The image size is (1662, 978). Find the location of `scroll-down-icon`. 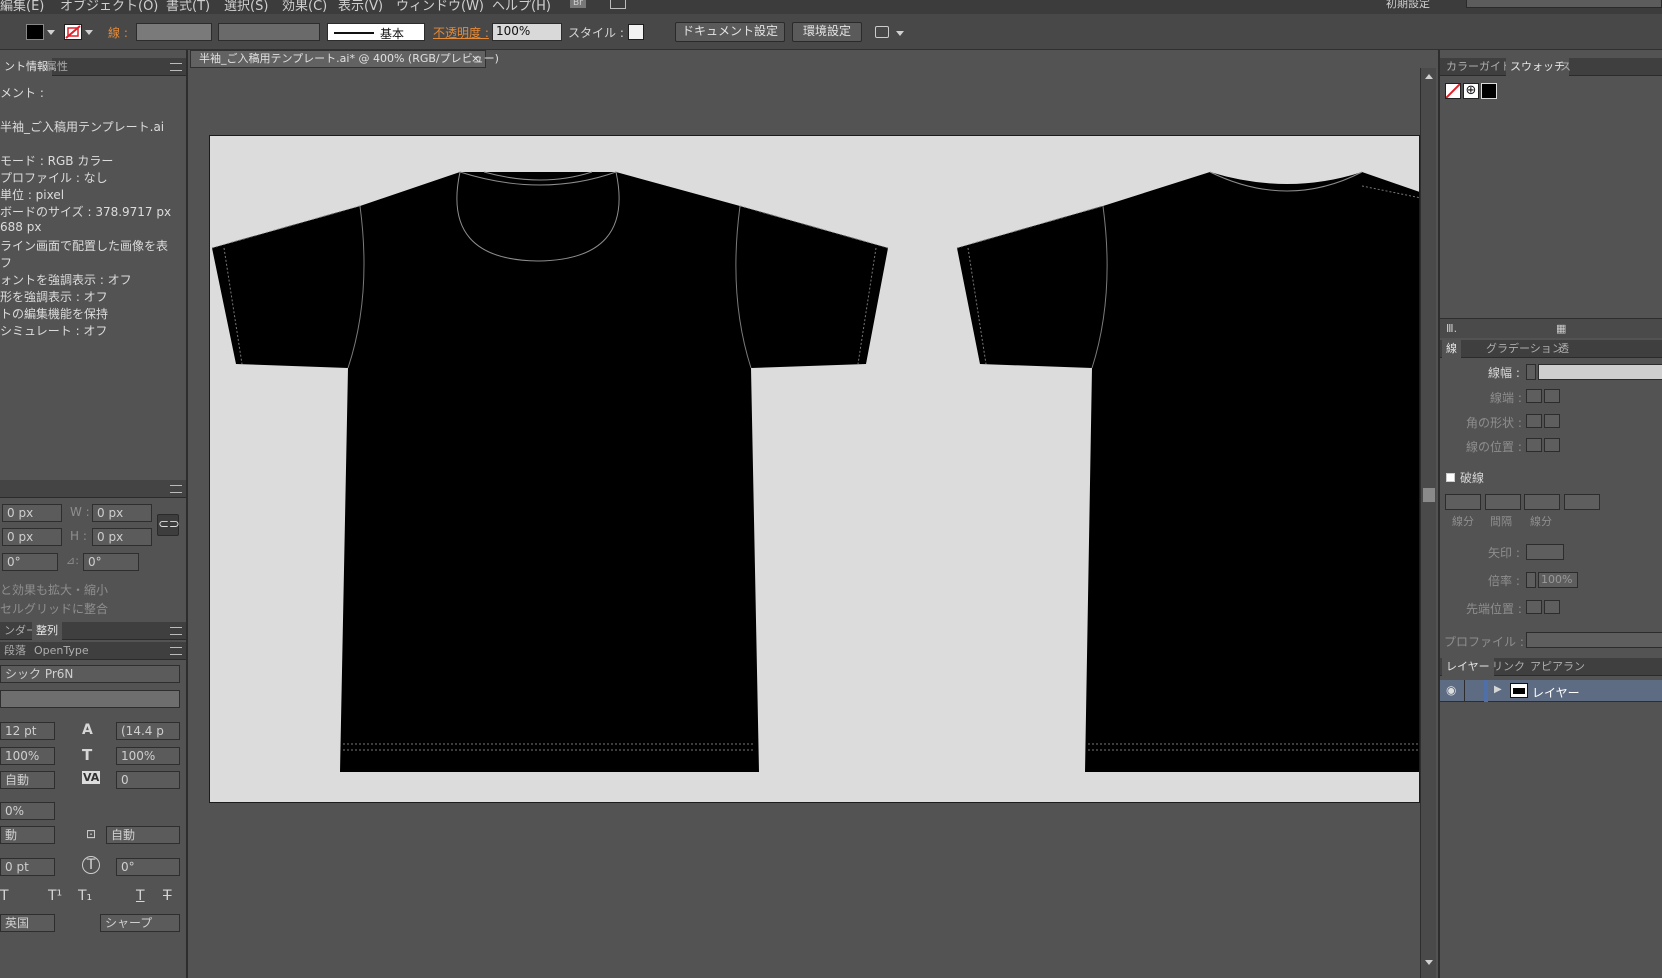

scroll-down-icon is located at coordinates (1429, 962).